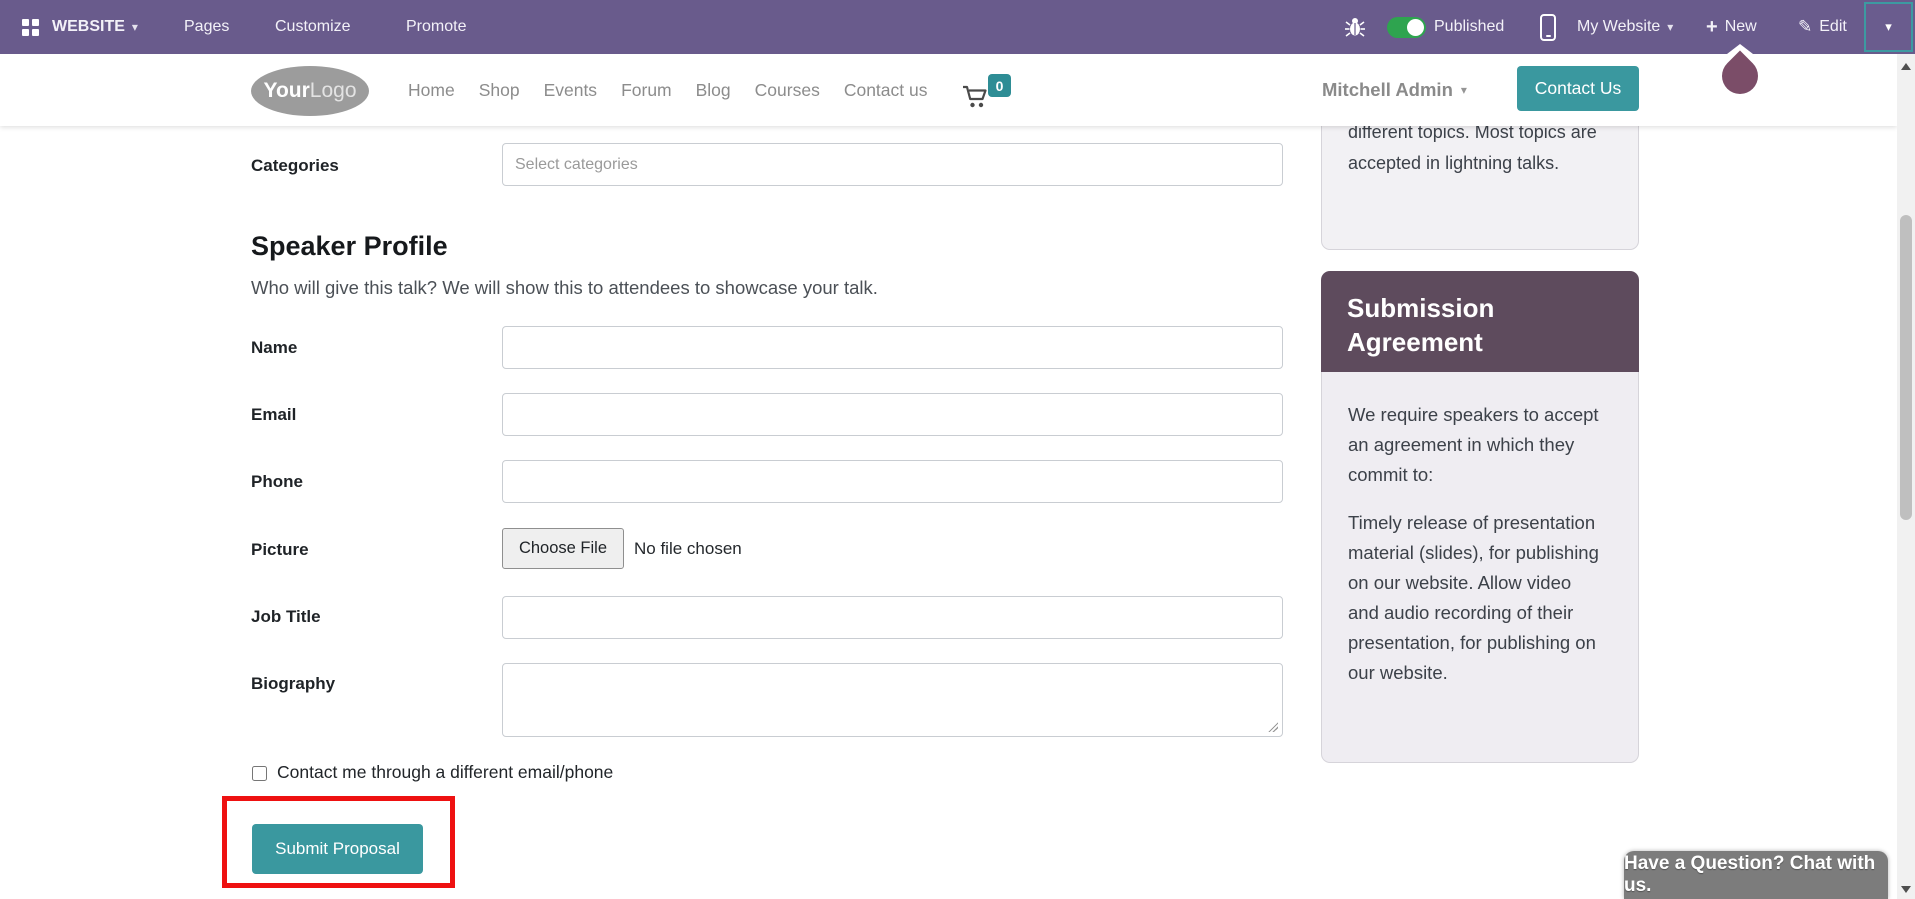 The width and height of the screenshot is (1915, 899). I want to click on pencil-icon: ✎, so click(1805, 26).